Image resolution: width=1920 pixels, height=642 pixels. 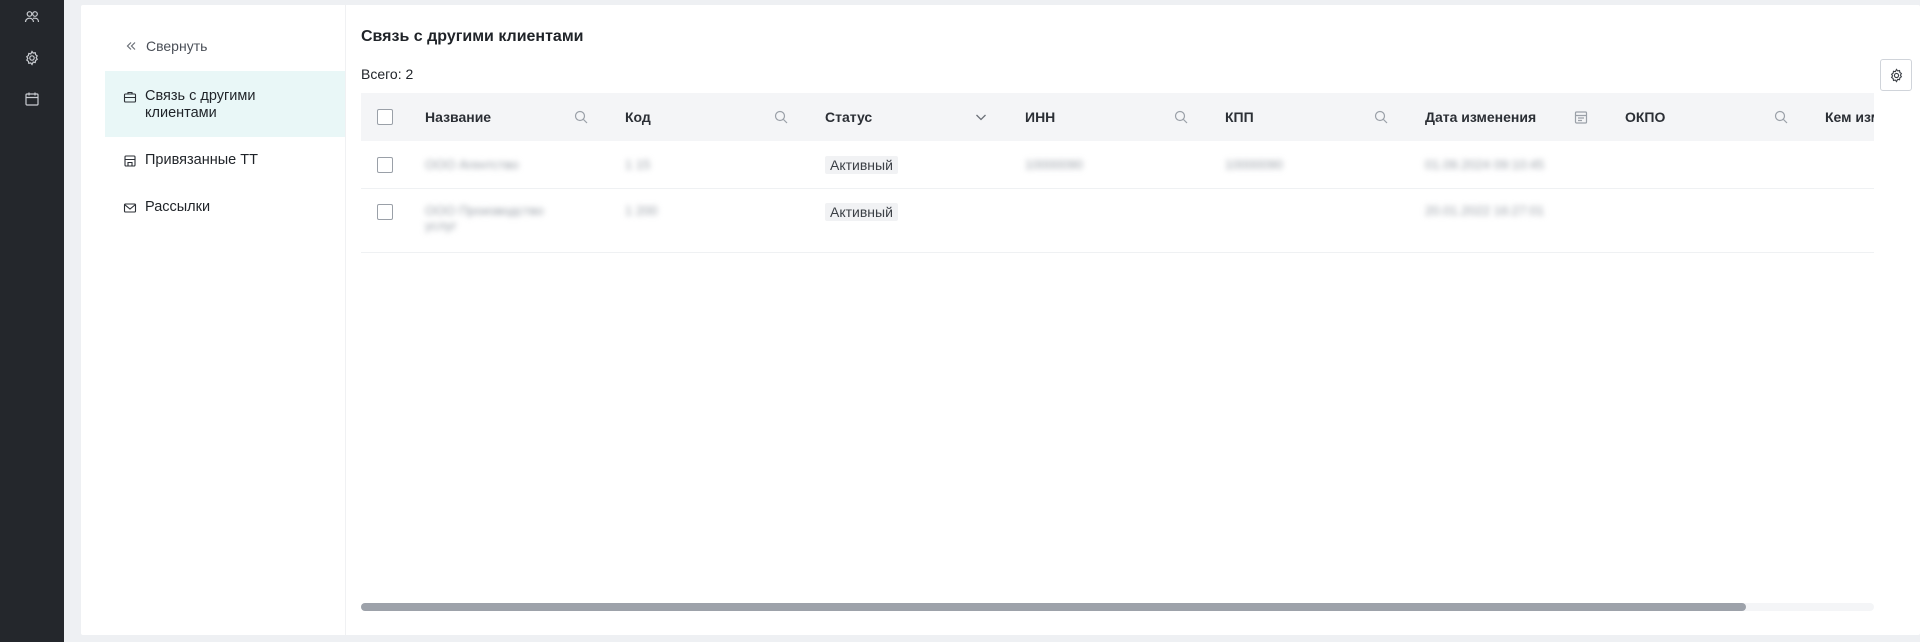 I want to click on column-header-code: Код, so click(x=709, y=117).